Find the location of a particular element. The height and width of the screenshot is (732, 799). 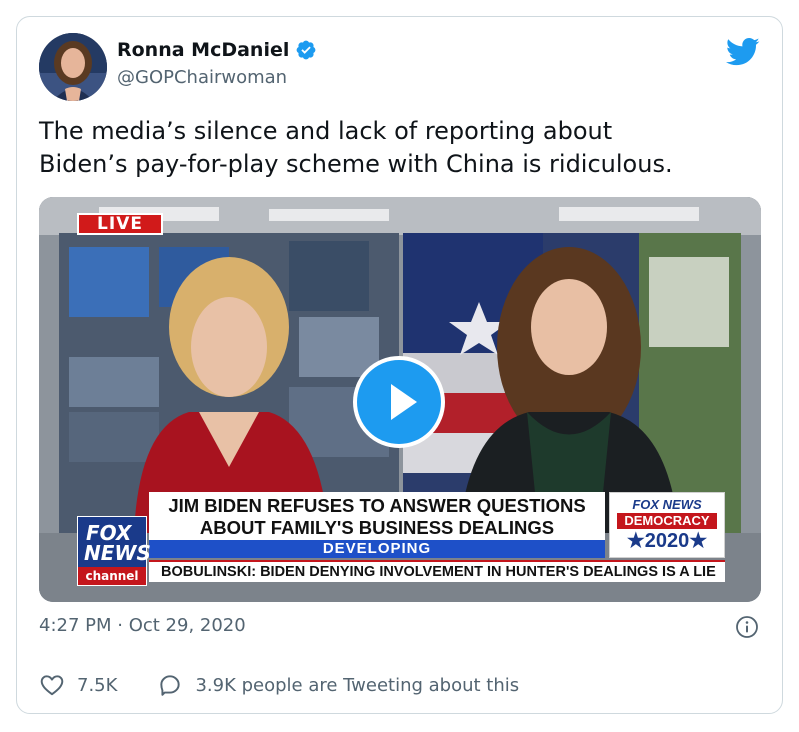

like-button: 7.5K is located at coordinates (78, 685).